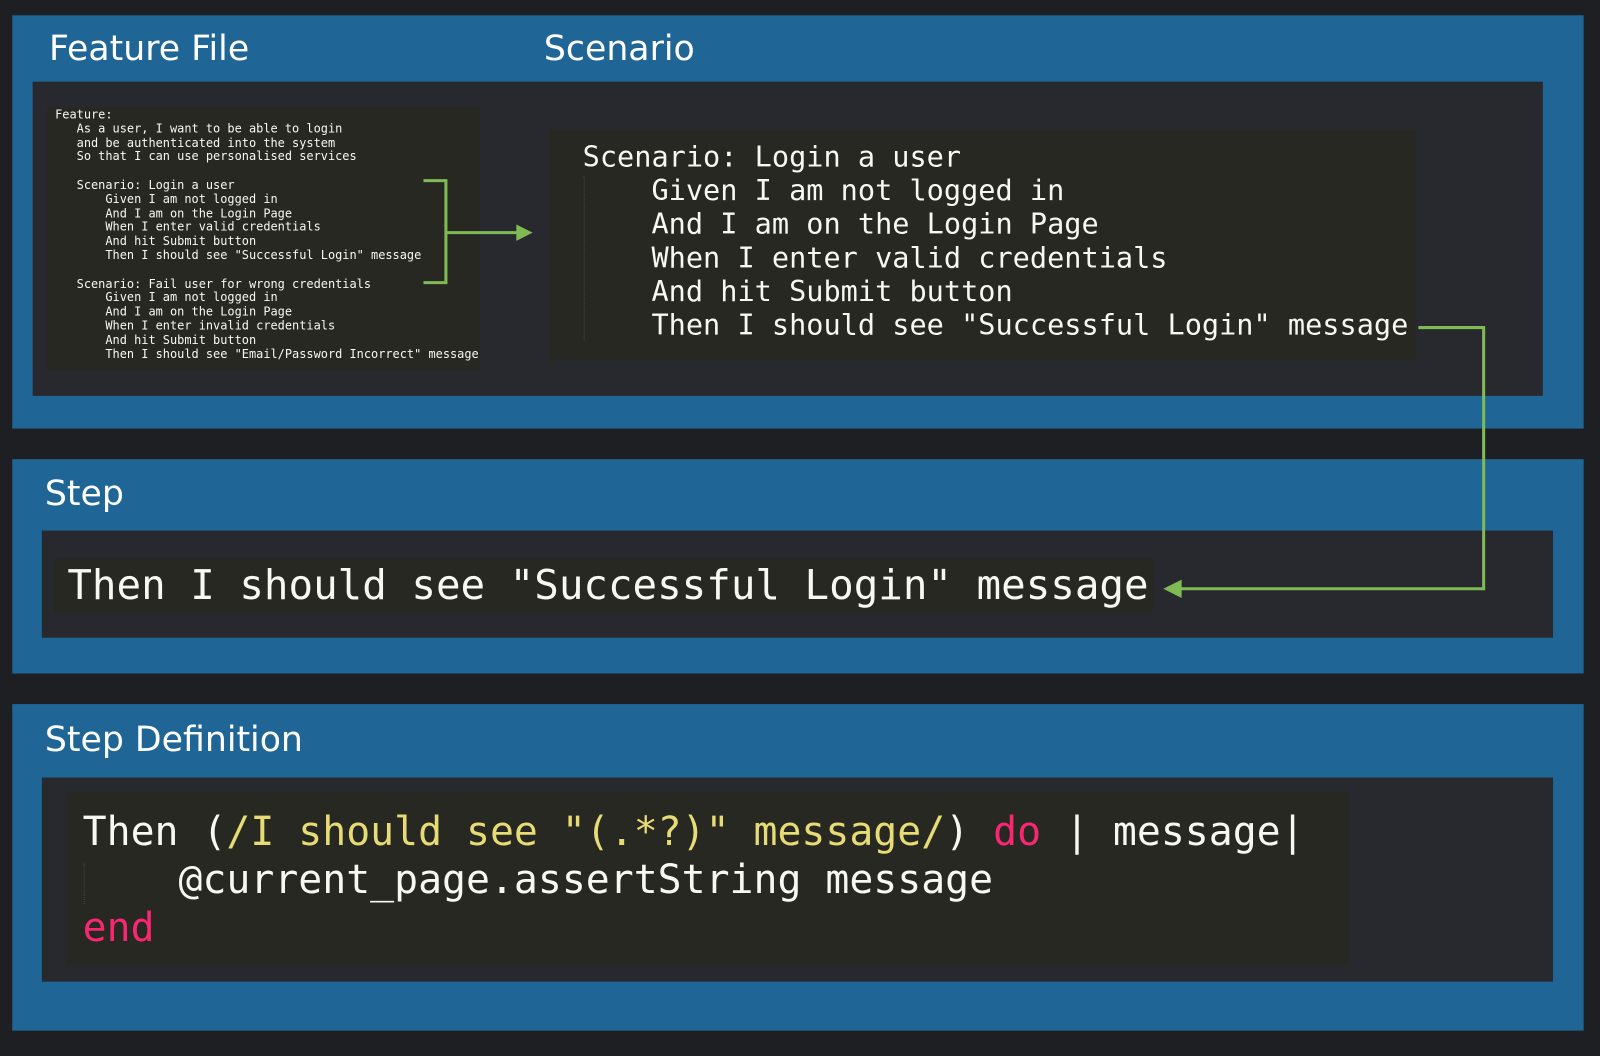 This screenshot has height=1056, width=1600. Describe the element at coordinates (1172, 588) in the screenshot. I see `arrowhead-left-icon` at that location.